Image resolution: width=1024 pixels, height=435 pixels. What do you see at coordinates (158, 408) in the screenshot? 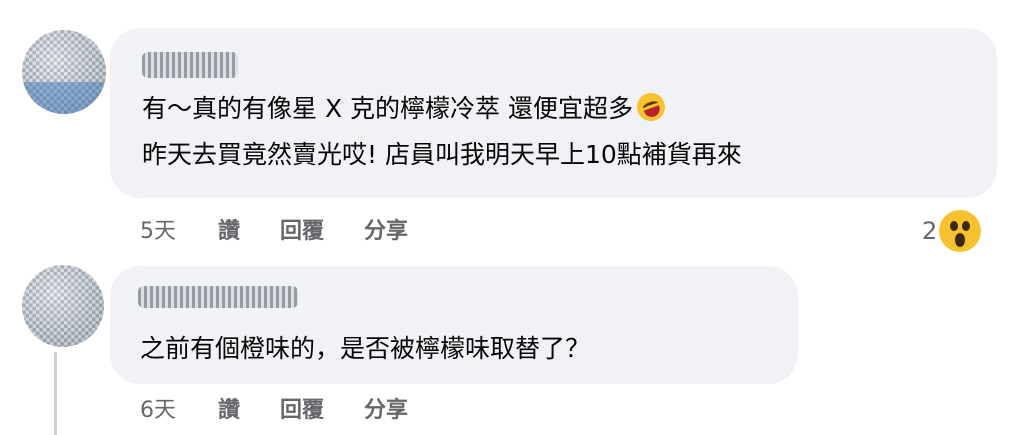
I see `comment-timestamp-2: 6天` at bounding box center [158, 408].